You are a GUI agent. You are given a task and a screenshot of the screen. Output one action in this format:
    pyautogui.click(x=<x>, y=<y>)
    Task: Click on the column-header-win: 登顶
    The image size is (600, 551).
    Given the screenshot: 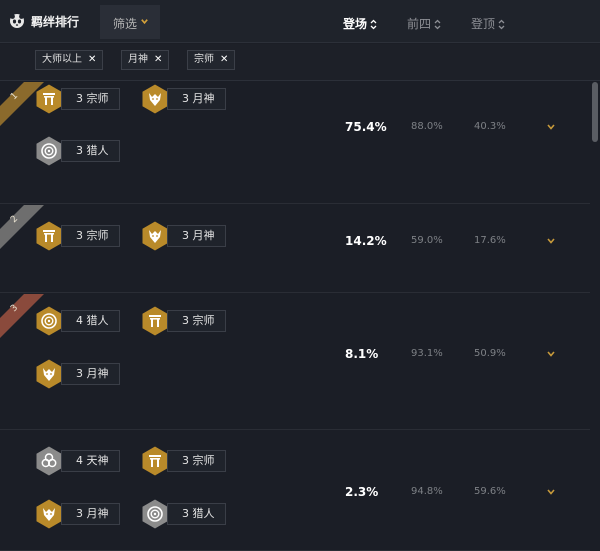 What is the action you would take?
    pyautogui.click(x=488, y=23)
    